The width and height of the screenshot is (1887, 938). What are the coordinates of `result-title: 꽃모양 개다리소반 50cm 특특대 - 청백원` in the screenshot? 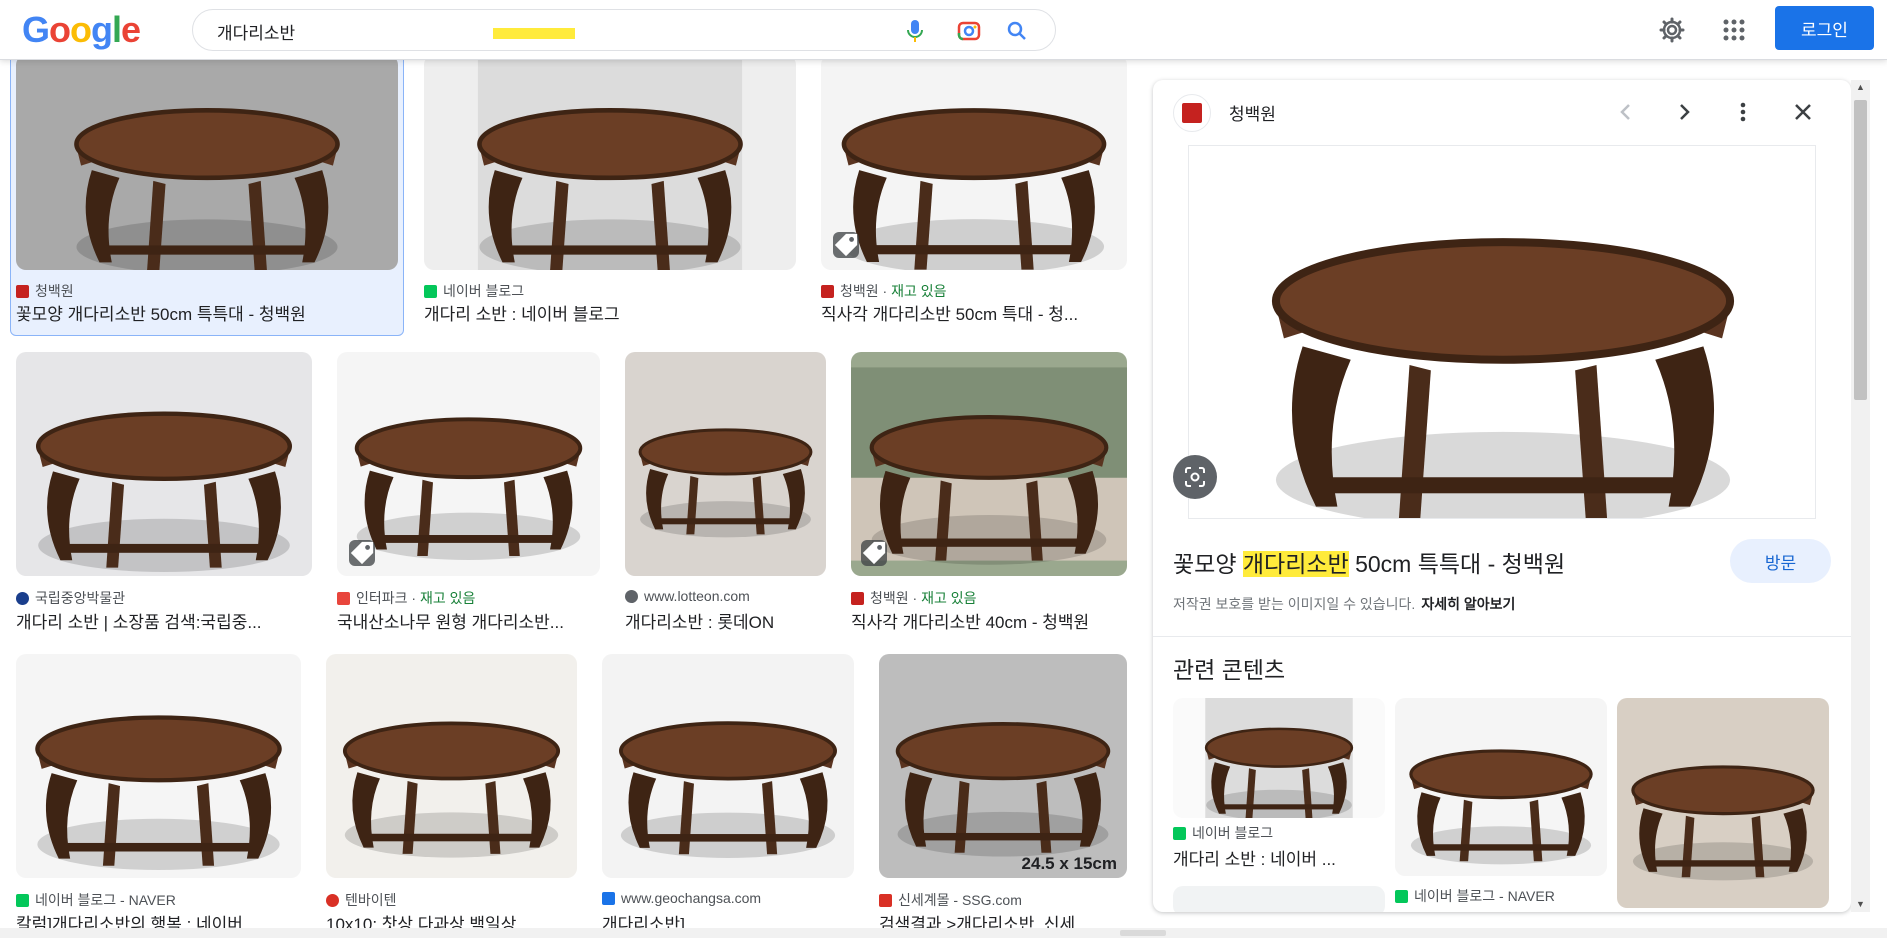 It's located at (207, 312).